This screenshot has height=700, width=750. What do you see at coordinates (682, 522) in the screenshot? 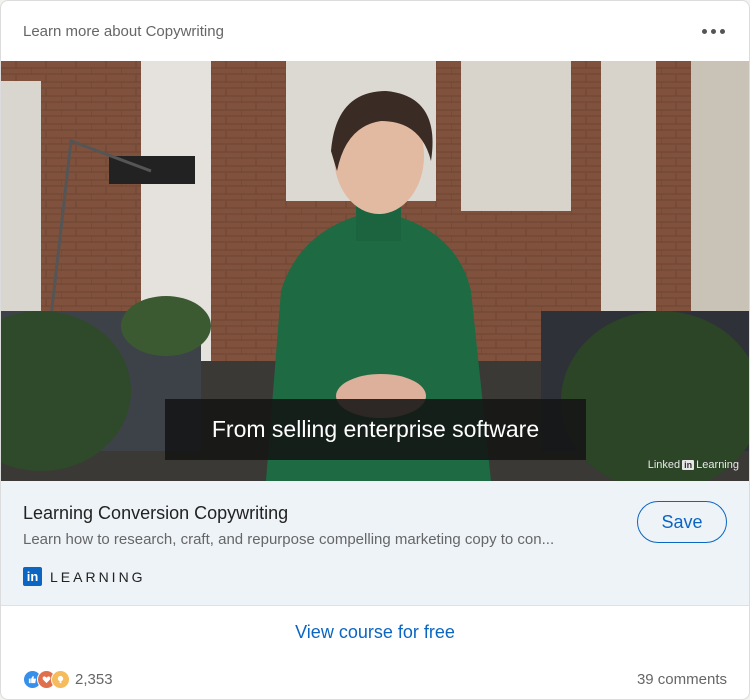
I see `save-button: Save` at bounding box center [682, 522].